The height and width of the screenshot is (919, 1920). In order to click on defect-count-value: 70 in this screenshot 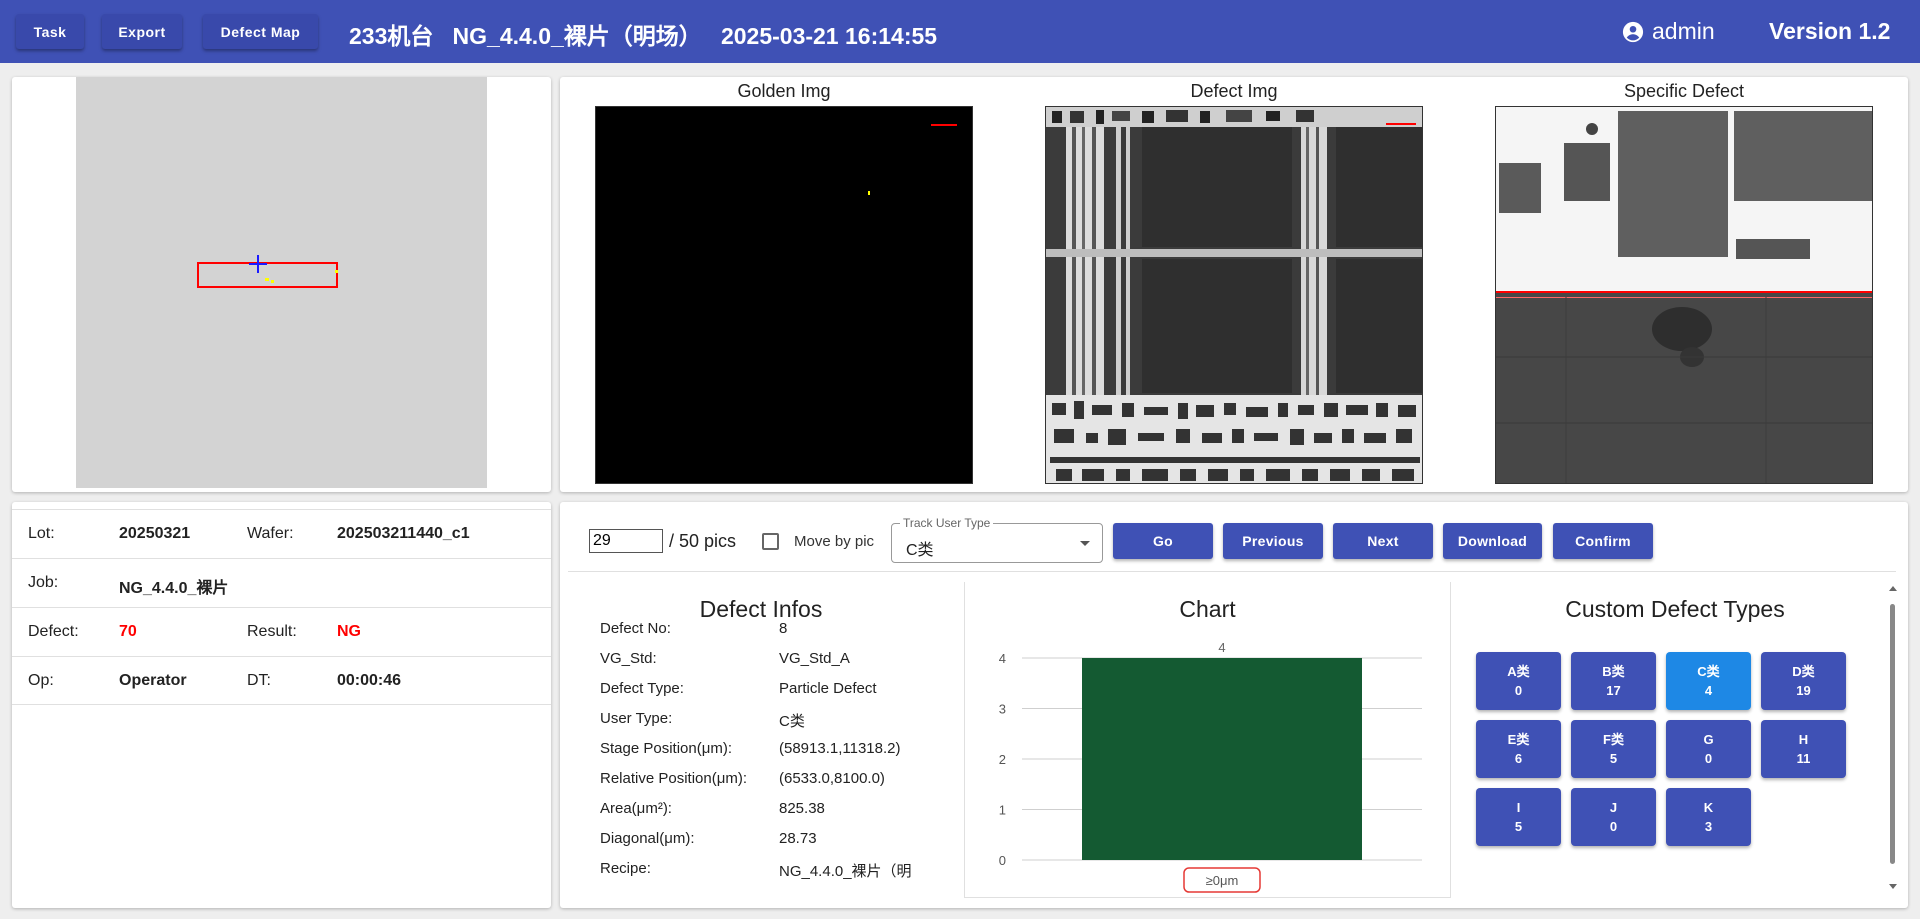, I will do `click(128, 631)`.